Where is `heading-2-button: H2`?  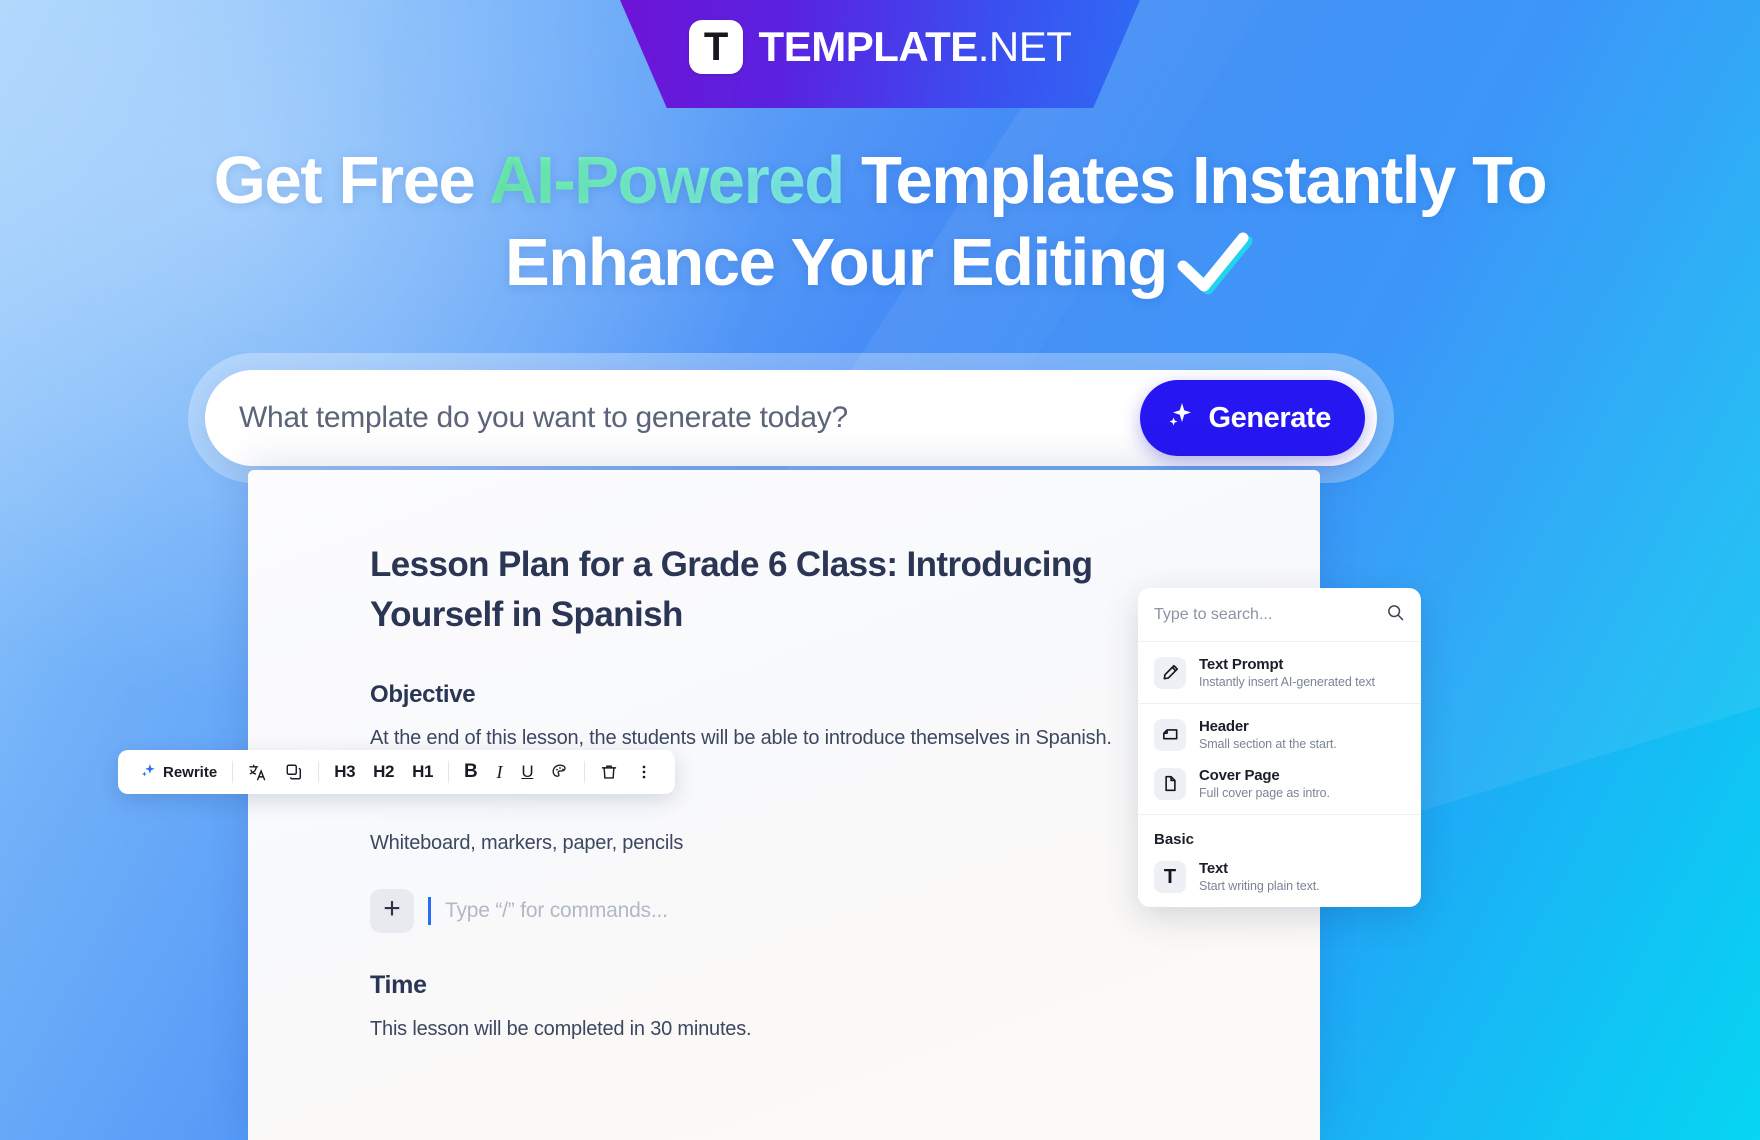 heading-2-button: H2 is located at coordinates (383, 772).